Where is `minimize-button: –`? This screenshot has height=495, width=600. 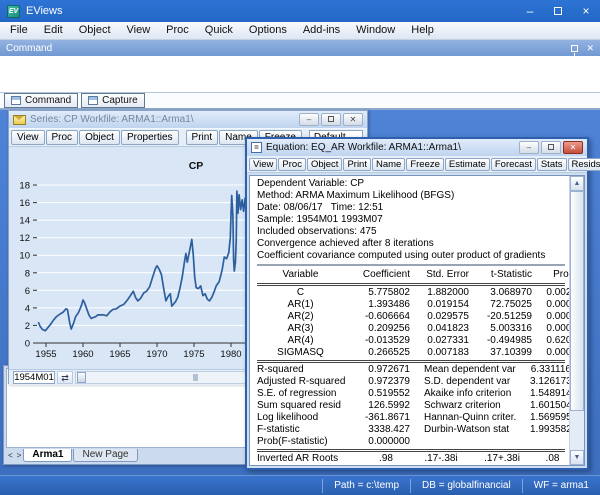 minimize-button: – is located at coordinates (530, 11).